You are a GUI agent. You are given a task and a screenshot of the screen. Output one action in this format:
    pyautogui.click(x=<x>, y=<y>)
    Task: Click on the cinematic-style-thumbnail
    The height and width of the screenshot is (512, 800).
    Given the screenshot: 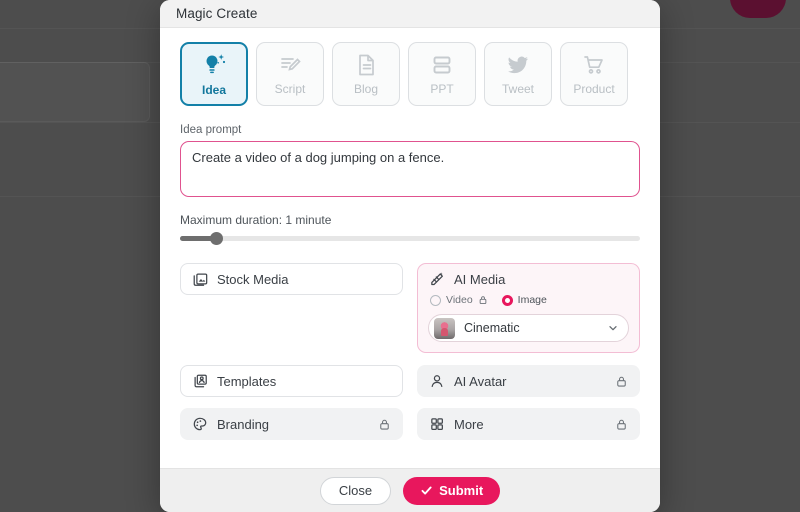 What is the action you would take?
    pyautogui.click(x=444, y=328)
    